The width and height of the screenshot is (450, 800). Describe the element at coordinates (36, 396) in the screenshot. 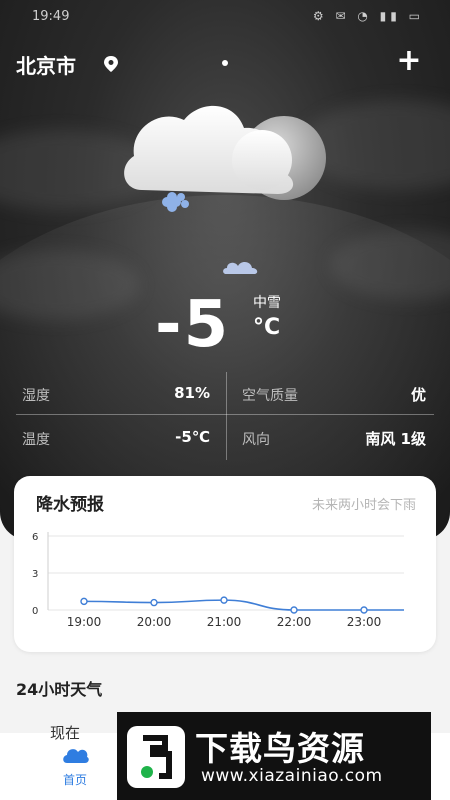

I see `stat-label: 湿度` at that location.